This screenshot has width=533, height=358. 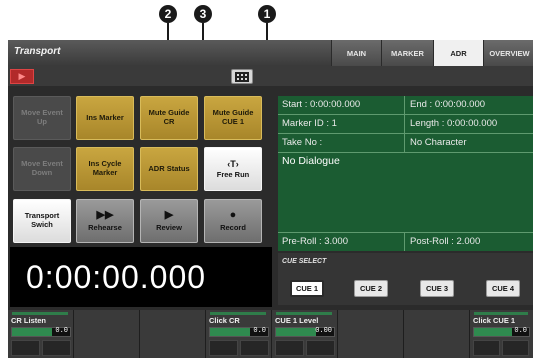 What do you see at coordinates (105, 172) in the screenshot?
I see `button-label-line2: Marker` at bounding box center [105, 172].